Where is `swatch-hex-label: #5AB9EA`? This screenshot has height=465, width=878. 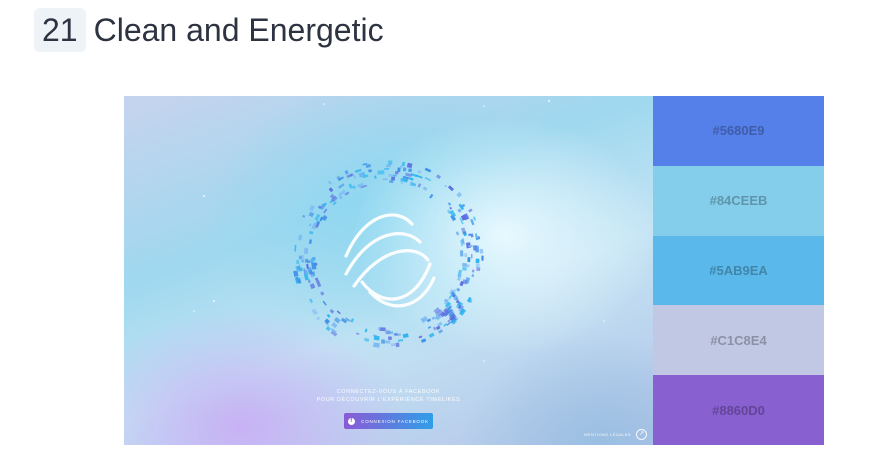
swatch-hex-label: #5AB9EA is located at coordinates (738, 270).